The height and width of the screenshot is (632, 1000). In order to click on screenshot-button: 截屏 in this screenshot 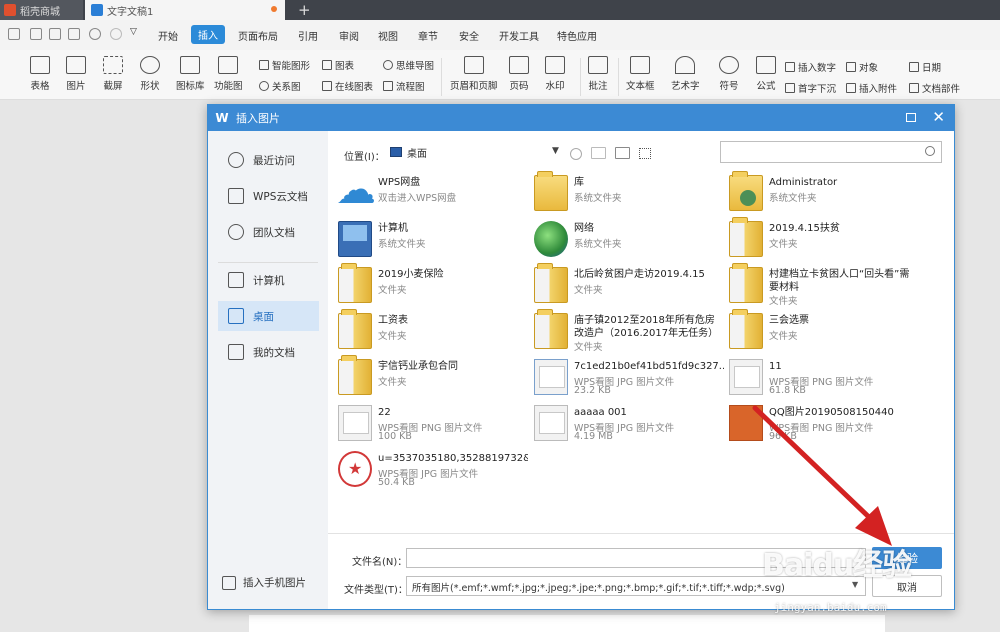, I will do `click(113, 74)`.